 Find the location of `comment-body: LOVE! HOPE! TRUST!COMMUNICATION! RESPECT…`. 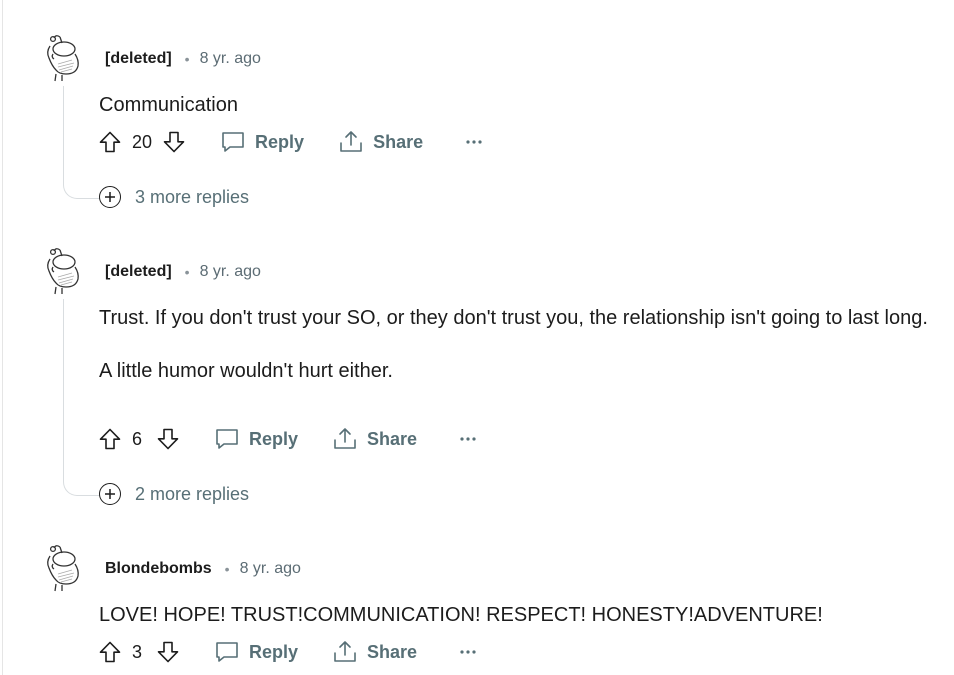

comment-body: LOVE! HOPE! TRUST!COMMUNICATION! RESPECT… is located at coordinates (519, 615).